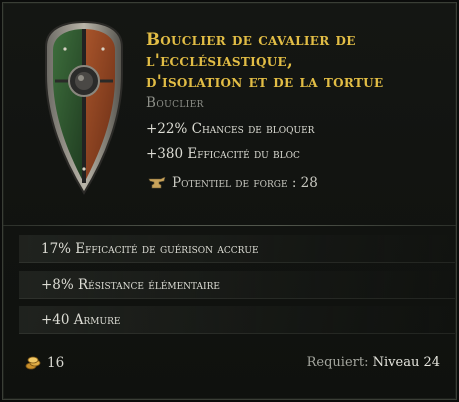 This screenshot has height=402, width=459. I want to click on affix-row: 17% Efficacité de guérison accrue, so click(237, 249).